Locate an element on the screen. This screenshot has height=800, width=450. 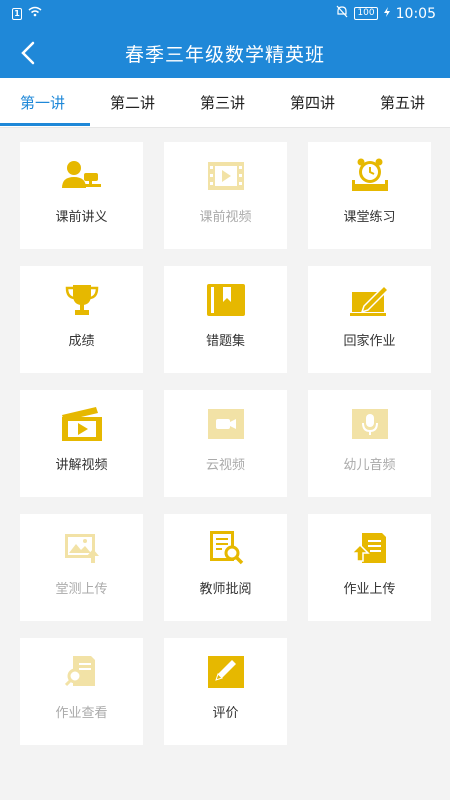
card-label: 云视频 is located at coordinates (225, 465).